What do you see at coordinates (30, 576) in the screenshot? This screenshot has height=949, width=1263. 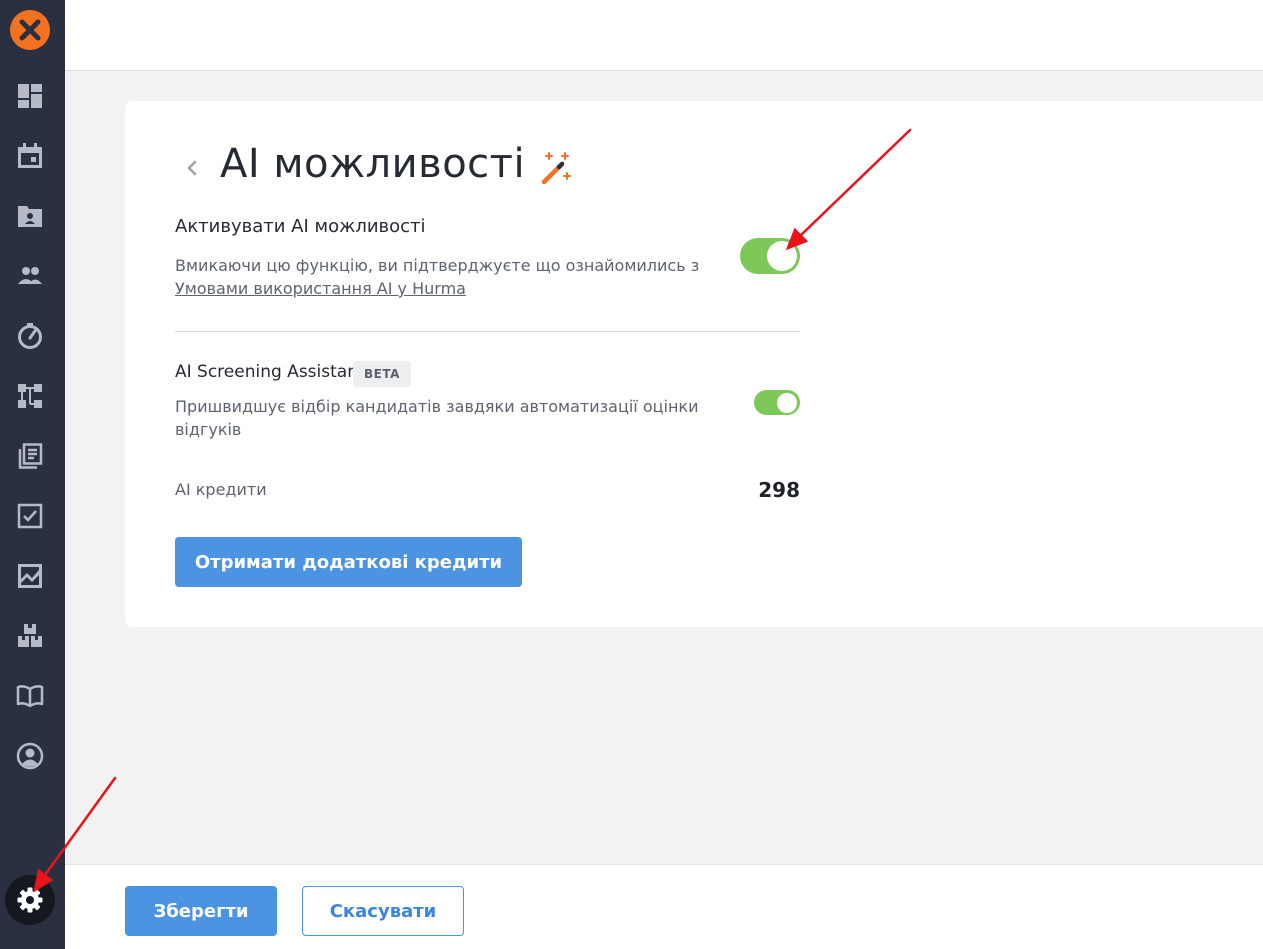 I see `analytics-chart-icon` at bounding box center [30, 576].